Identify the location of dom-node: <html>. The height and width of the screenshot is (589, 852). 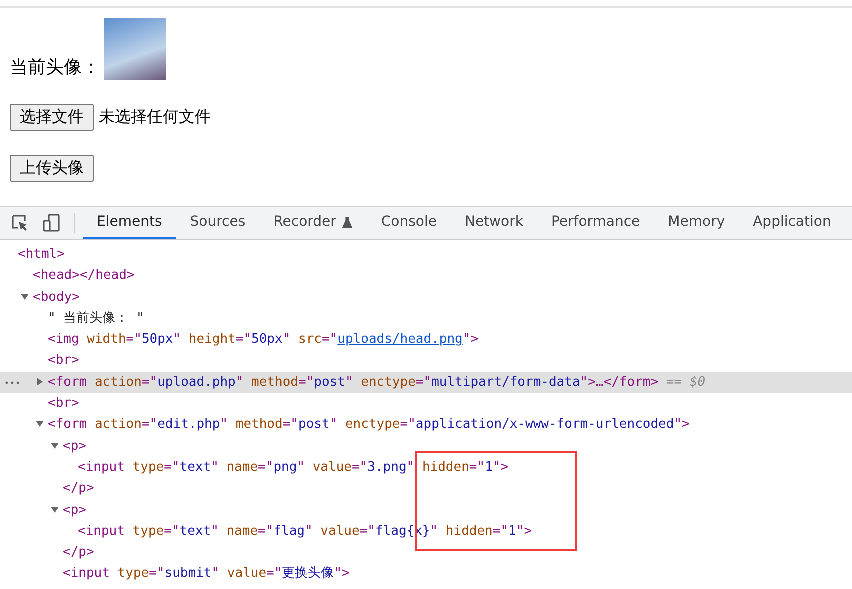
(41, 254).